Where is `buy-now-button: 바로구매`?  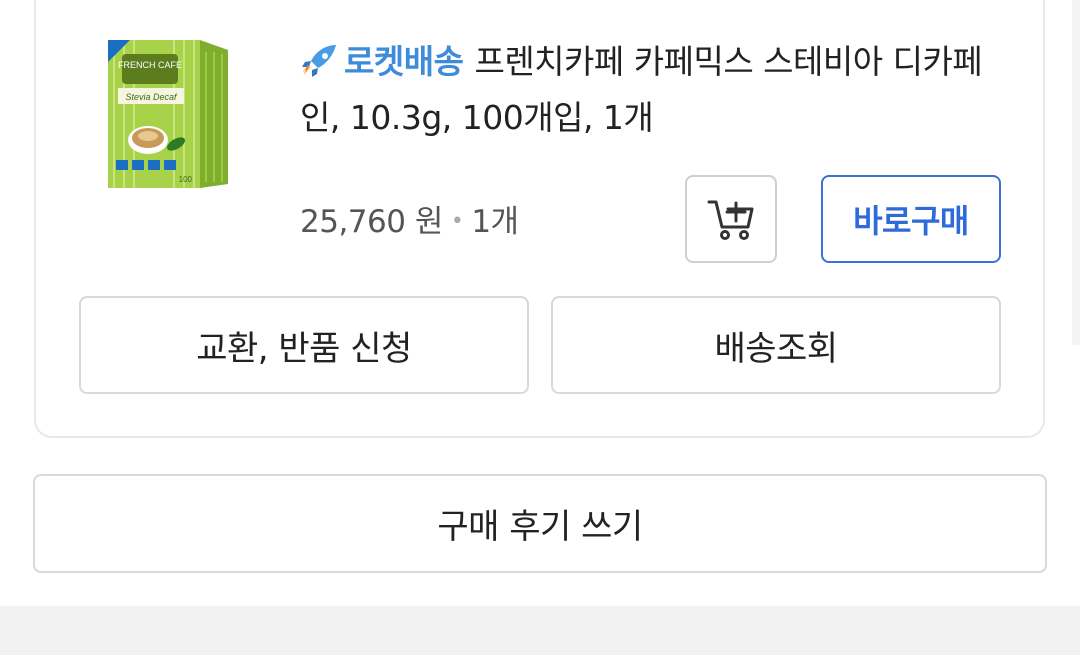
buy-now-button: 바로구매 is located at coordinates (911, 219).